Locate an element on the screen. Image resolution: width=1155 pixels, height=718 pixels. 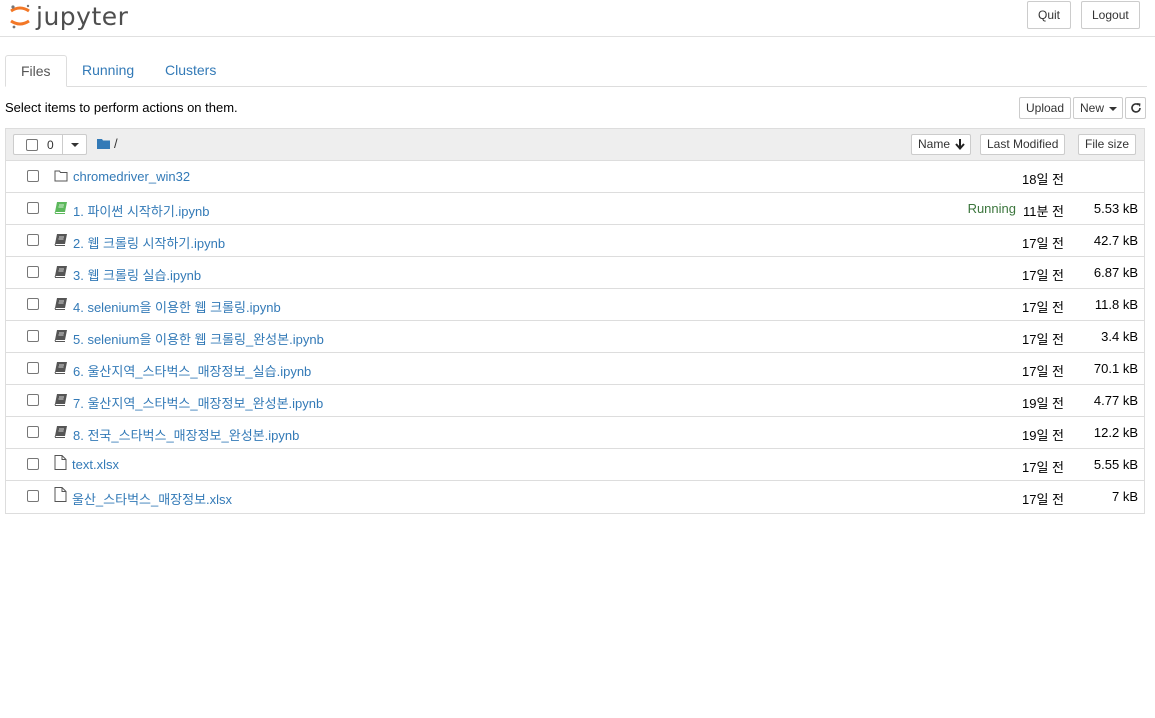
item-name-link: 6. 울산지역_스타벅스_매장정보_실습.ipynb is located at coordinates (192, 370).